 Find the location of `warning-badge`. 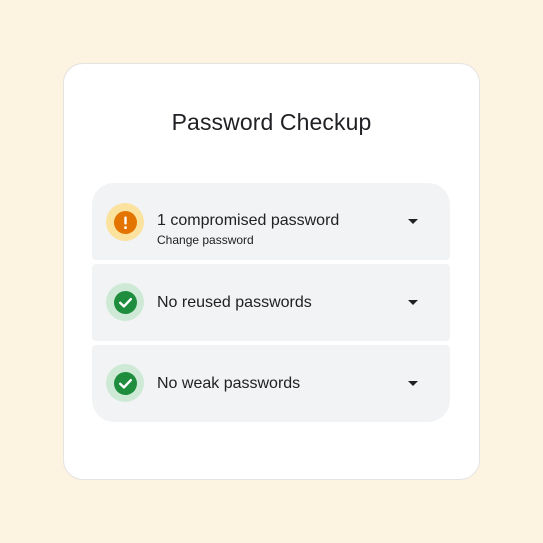

warning-badge is located at coordinates (125, 222).